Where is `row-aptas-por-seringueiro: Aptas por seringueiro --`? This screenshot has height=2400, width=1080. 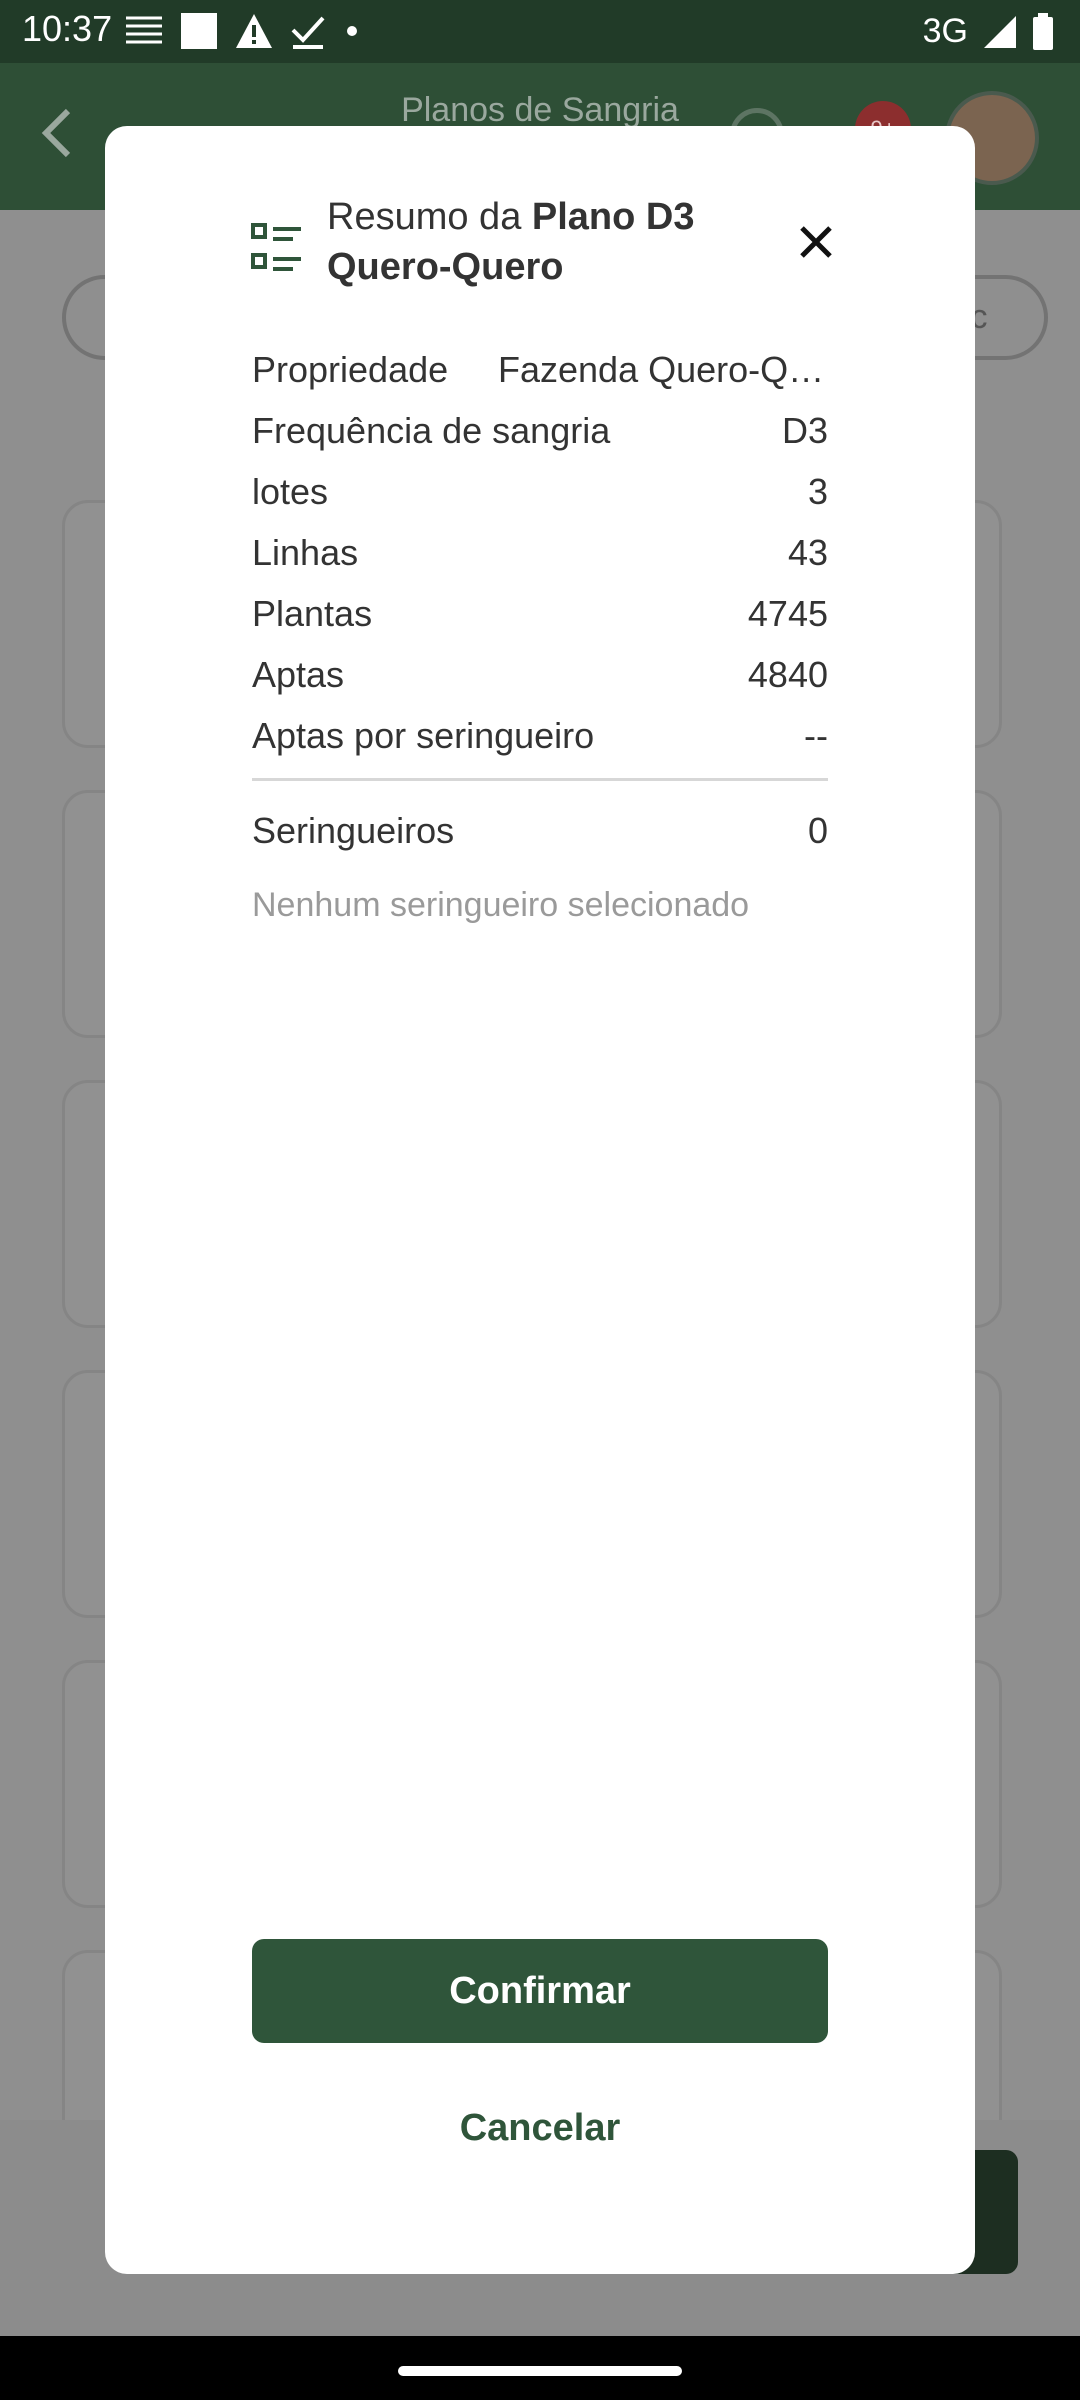 row-aptas-por-seringueiro: Aptas por seringueiro -- is located at coordinates (540, 735).